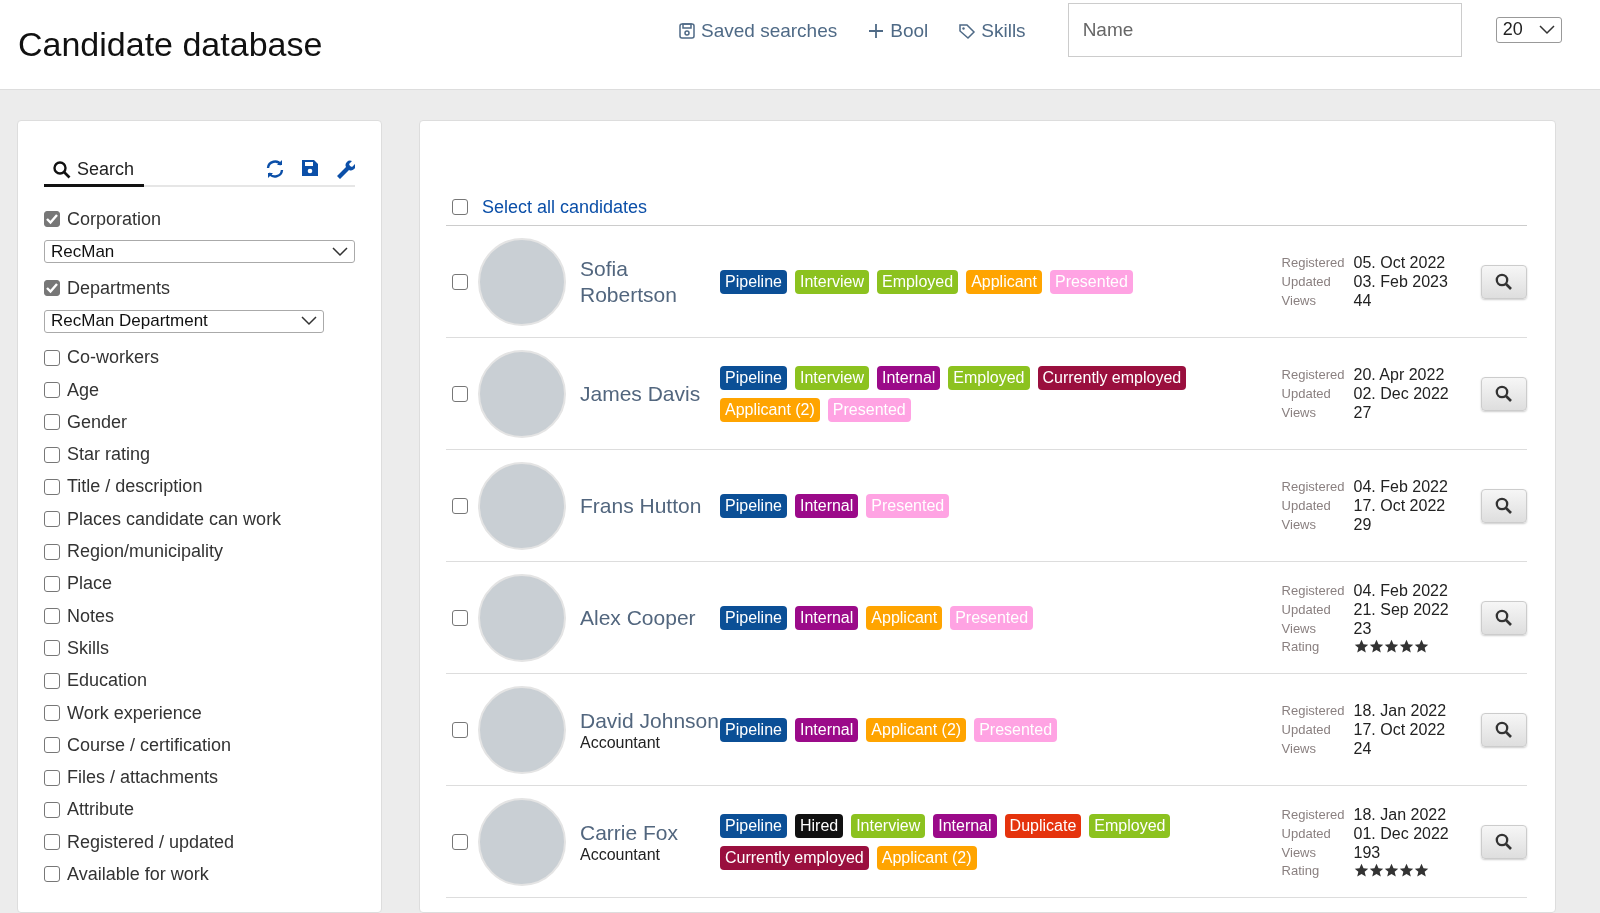  I want to click on name-search-field: Name, so click(1264, 29).